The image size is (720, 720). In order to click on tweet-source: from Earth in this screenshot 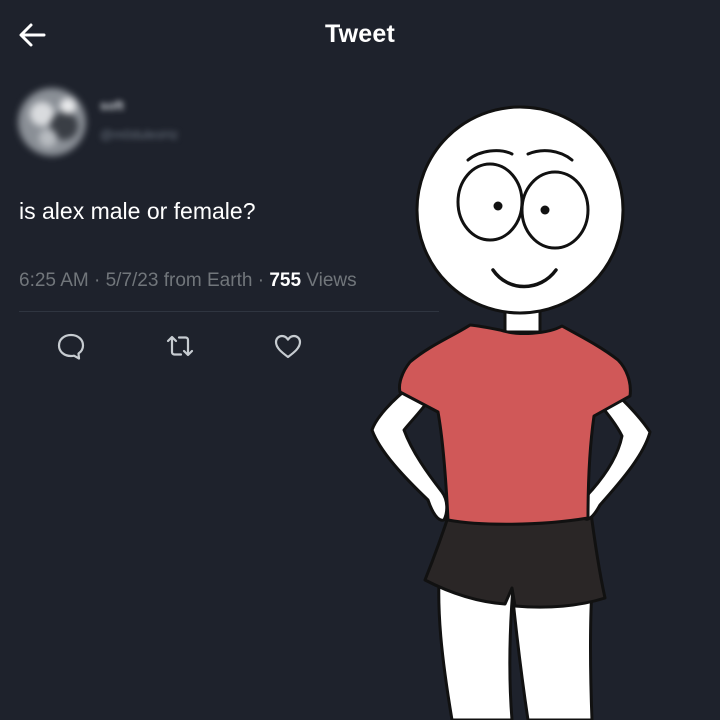, I will do `click(208, 280)`.